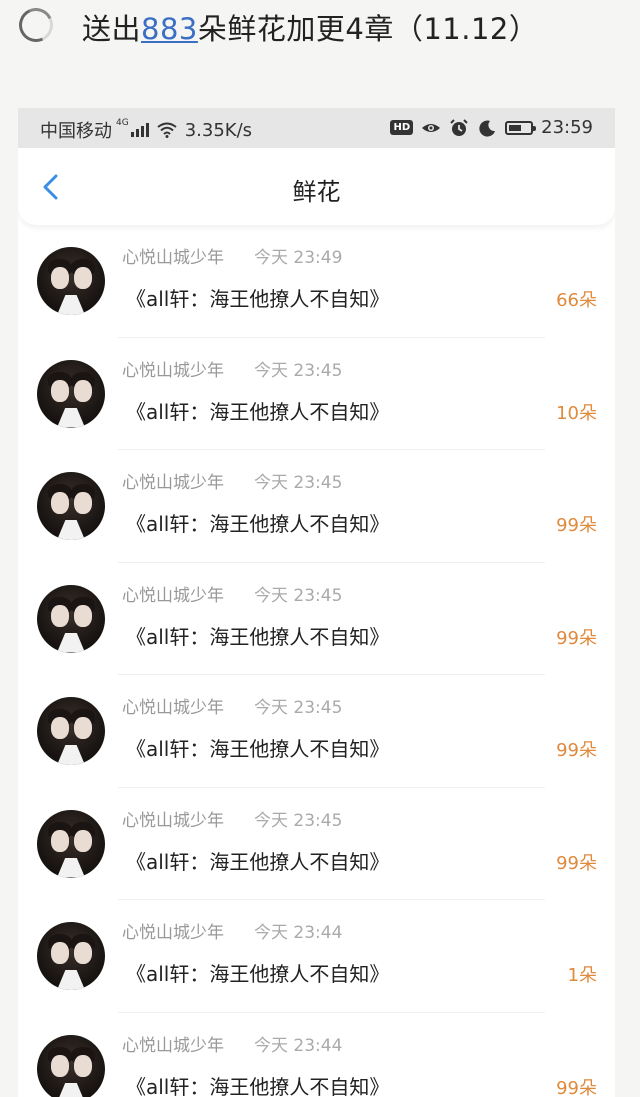 The image size is (640, 1097). What do you see at coordinates (316, 128) in the screenshot?
I see `status-bar: 中国移动 4G 3.35K/s HD 23:59` at bounding box center [316, 128].